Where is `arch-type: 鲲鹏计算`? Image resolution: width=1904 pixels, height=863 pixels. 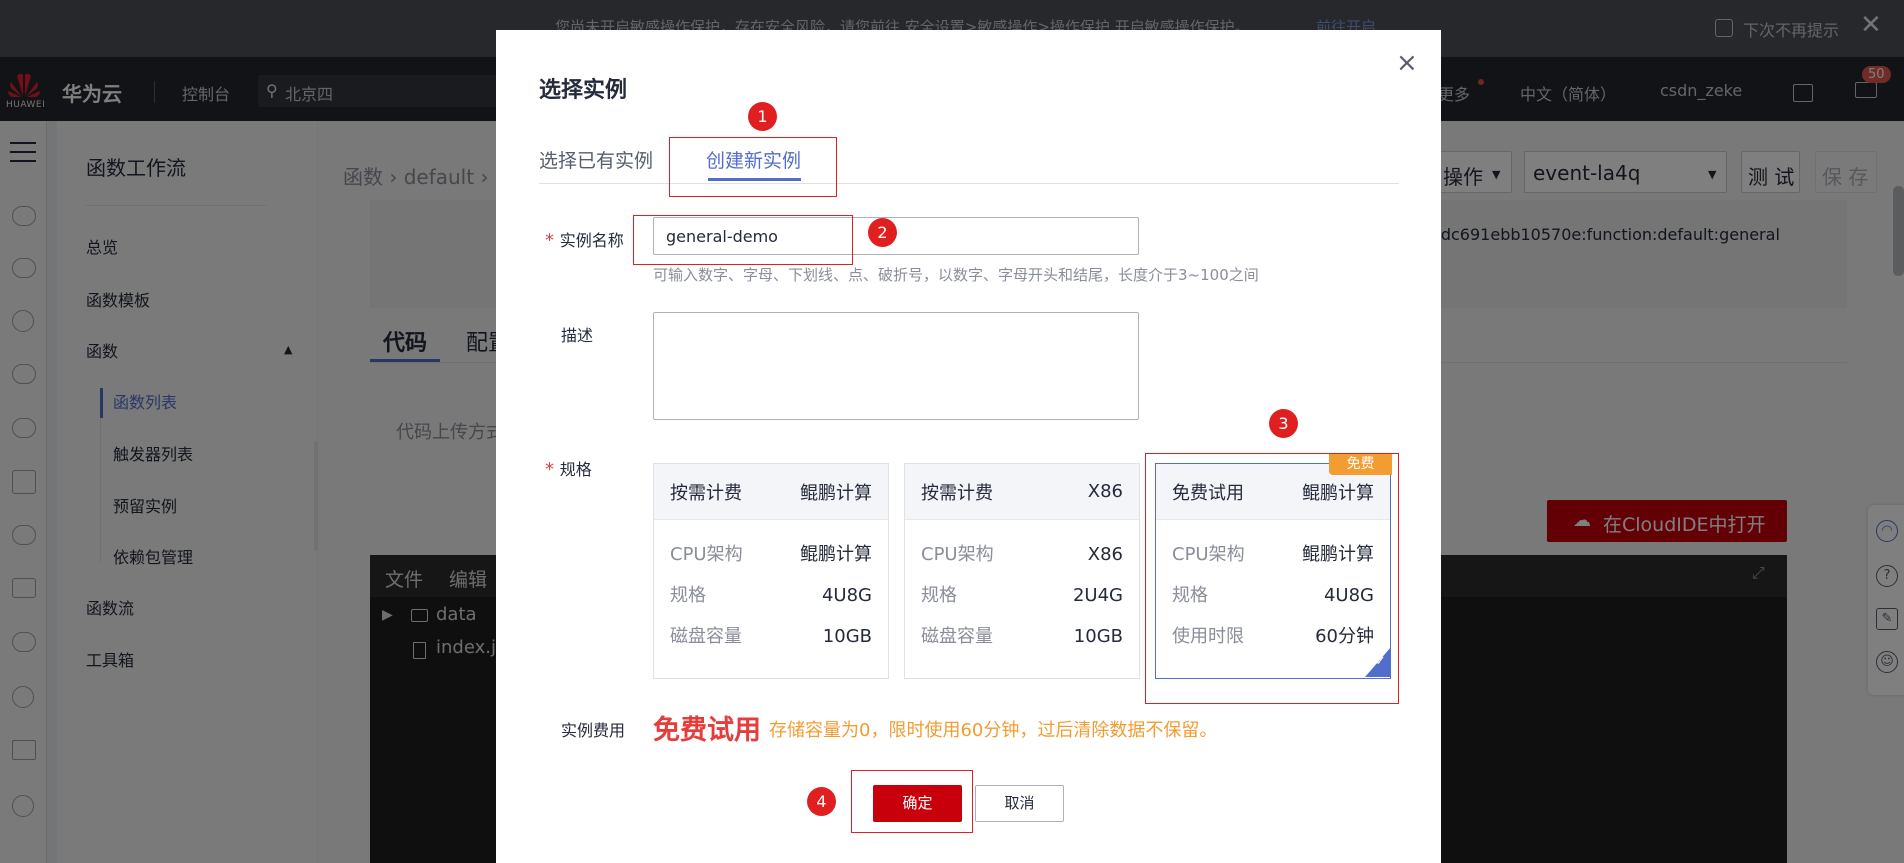 arch-type: 鲲鹏计算 is located at coordinates (836, 493).